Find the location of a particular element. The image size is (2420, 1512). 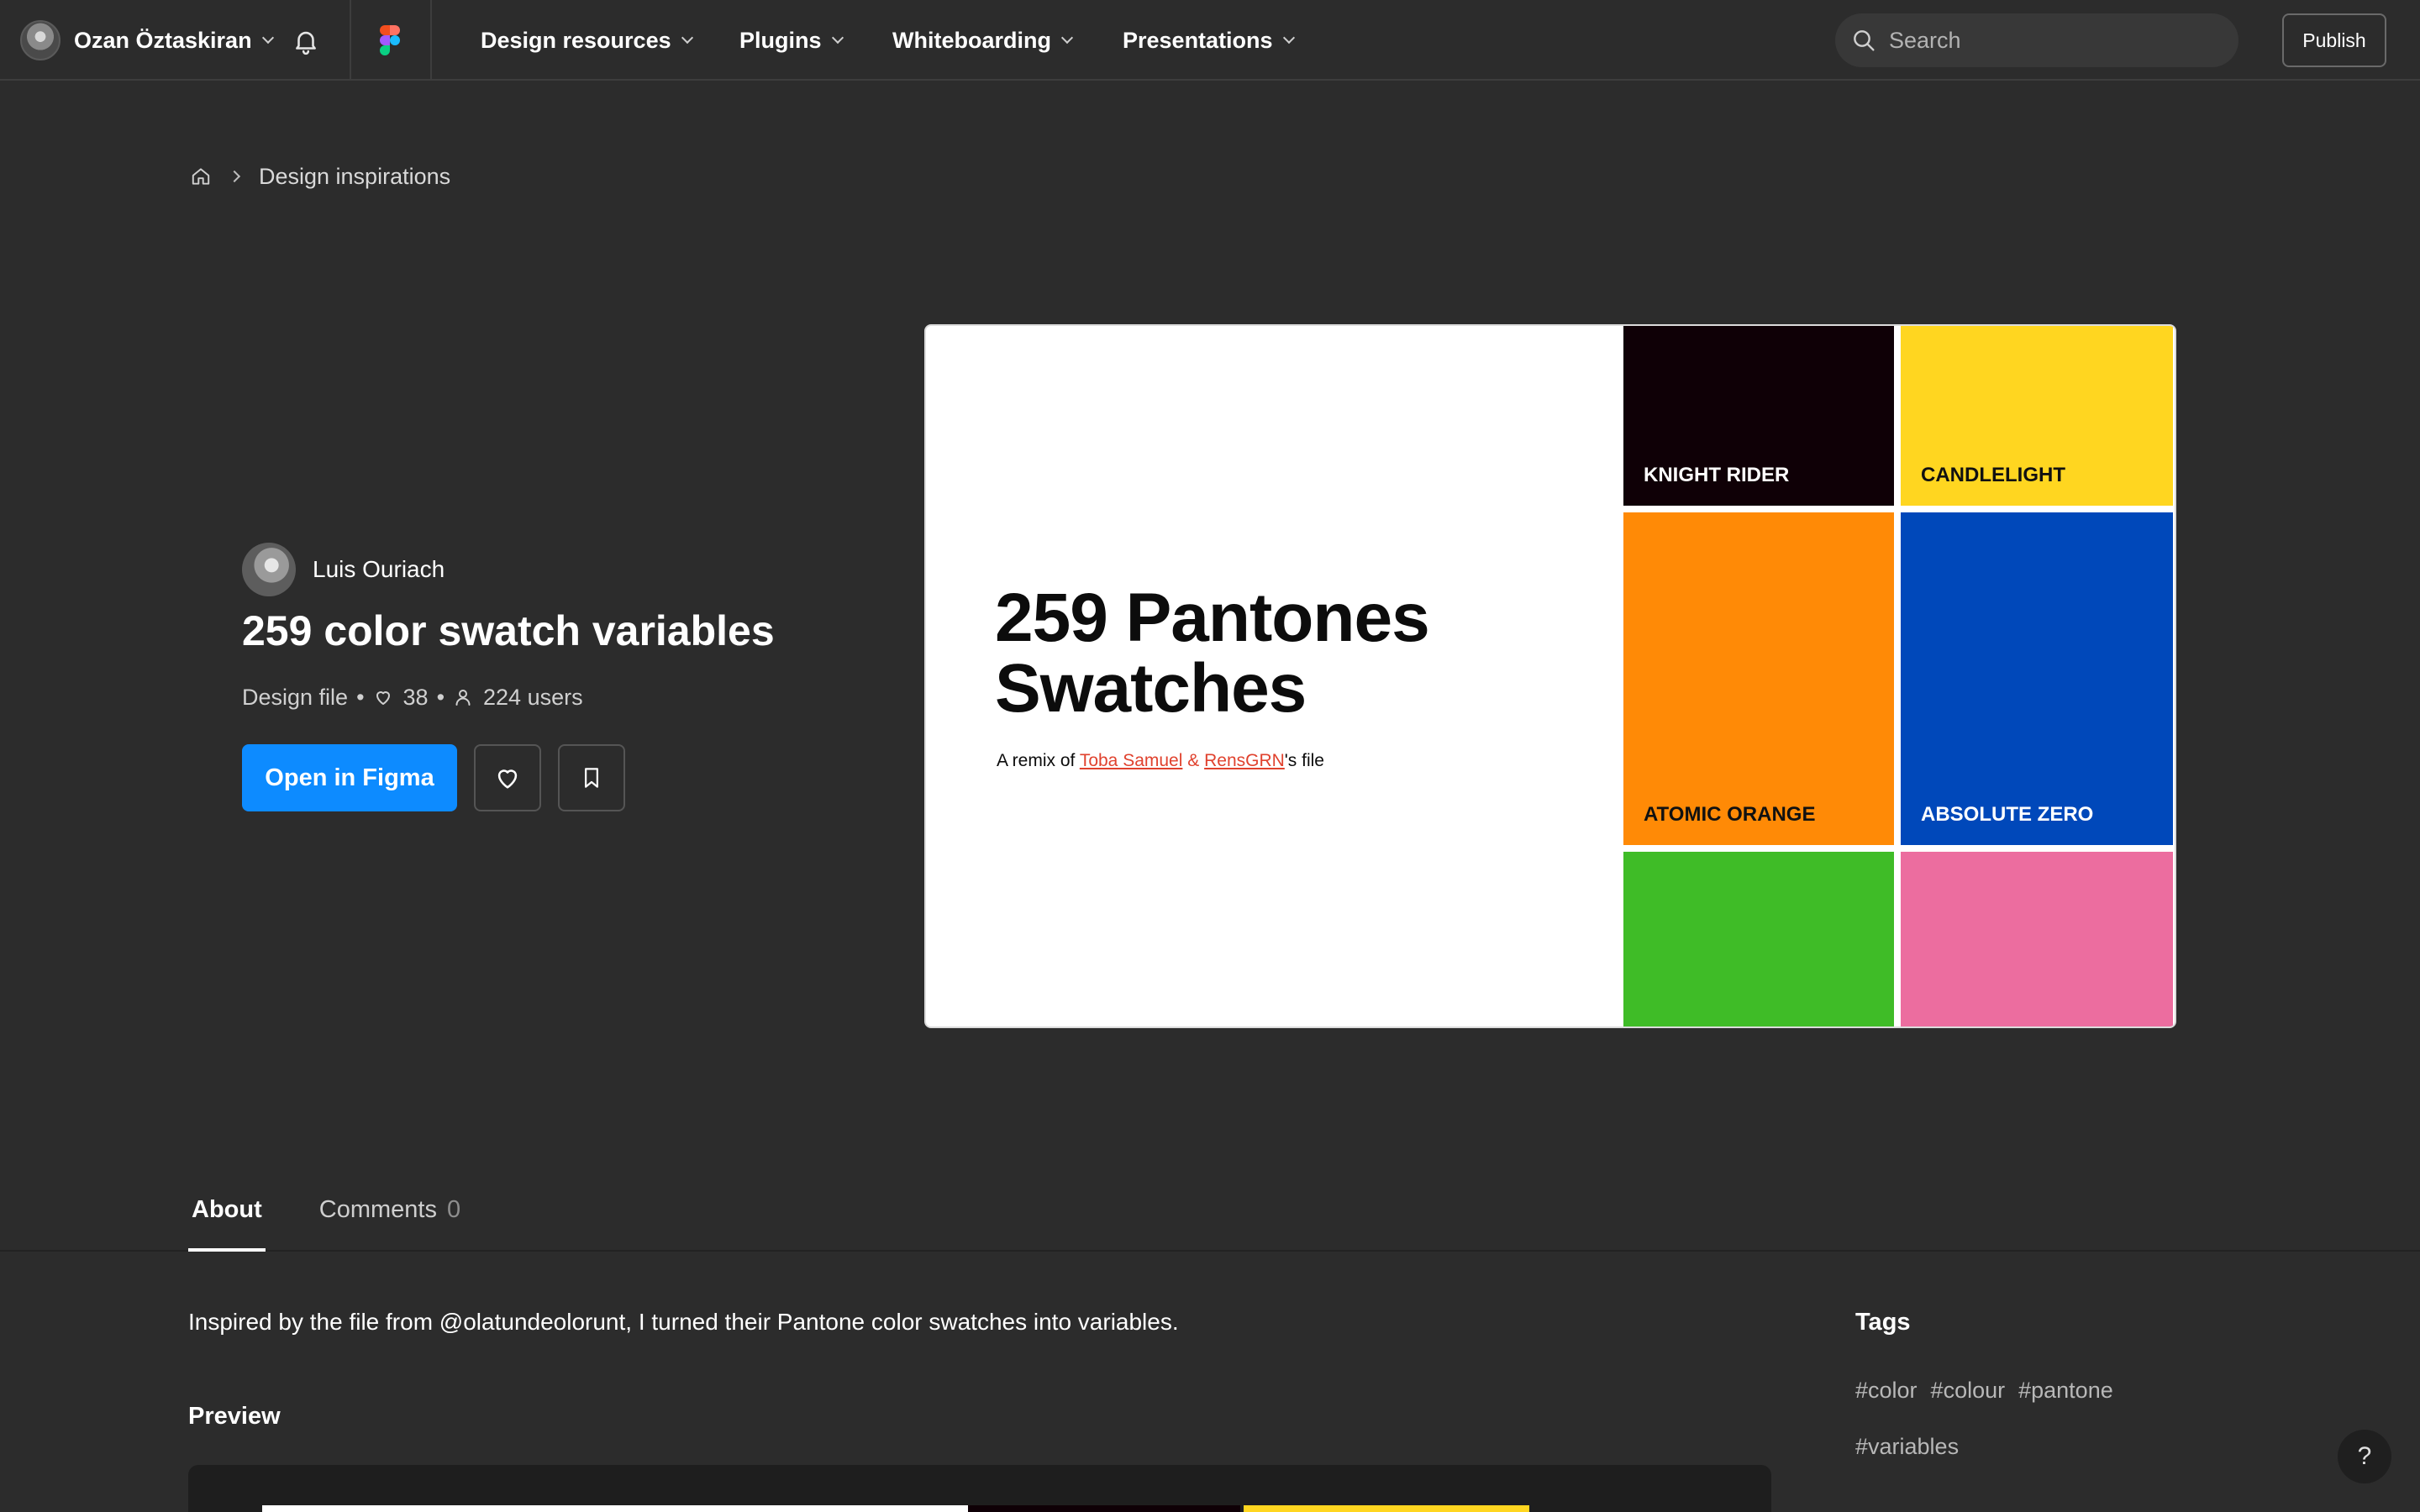

swatch-label: ABSOLUTE ZERO is located at coordinates (2007, 814).